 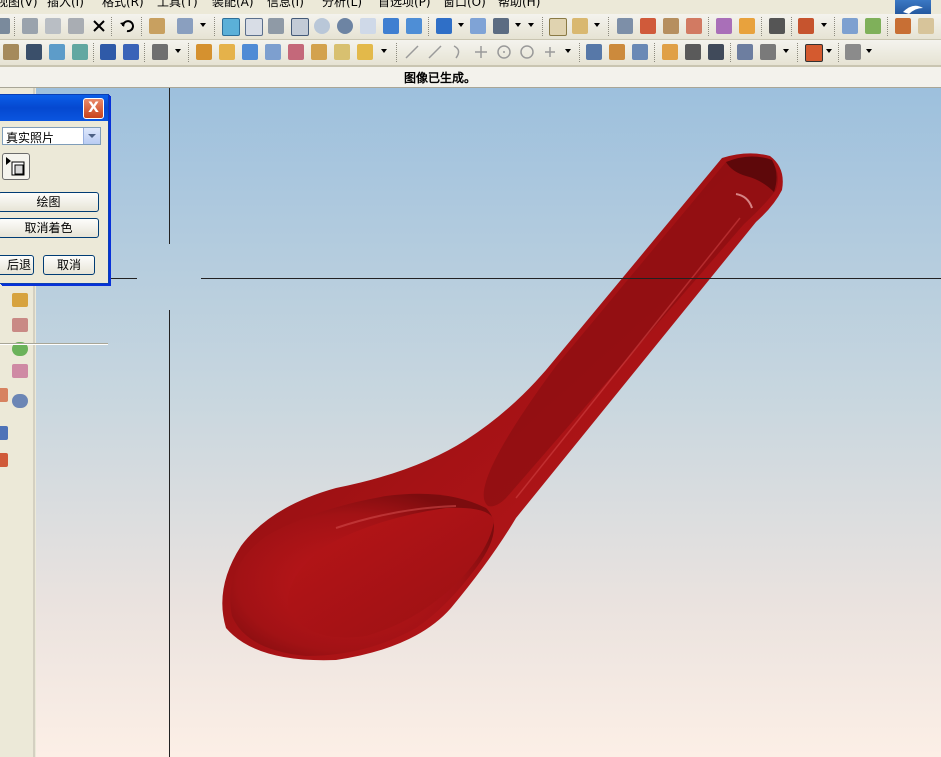 I want to click on zoom-window-icon, so click(x=276, y=26).